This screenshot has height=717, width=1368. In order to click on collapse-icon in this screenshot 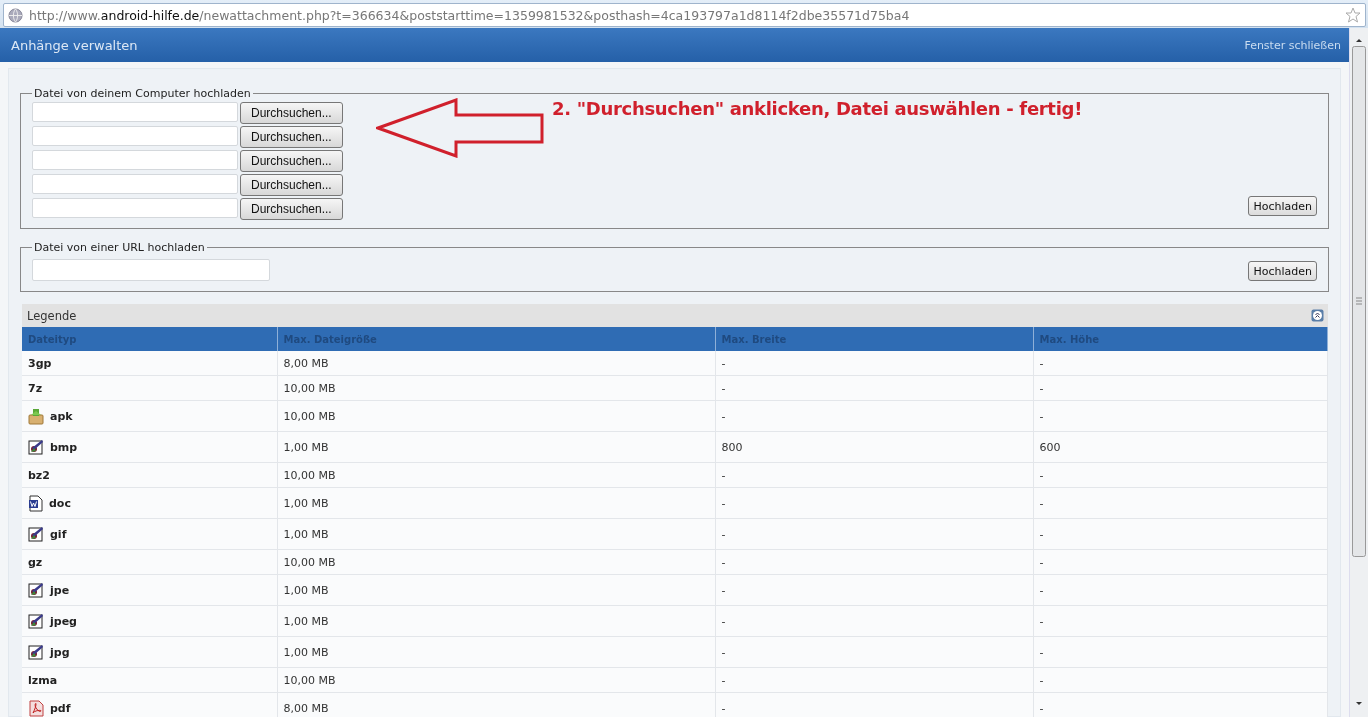, I will do `click(1317, 315)`.